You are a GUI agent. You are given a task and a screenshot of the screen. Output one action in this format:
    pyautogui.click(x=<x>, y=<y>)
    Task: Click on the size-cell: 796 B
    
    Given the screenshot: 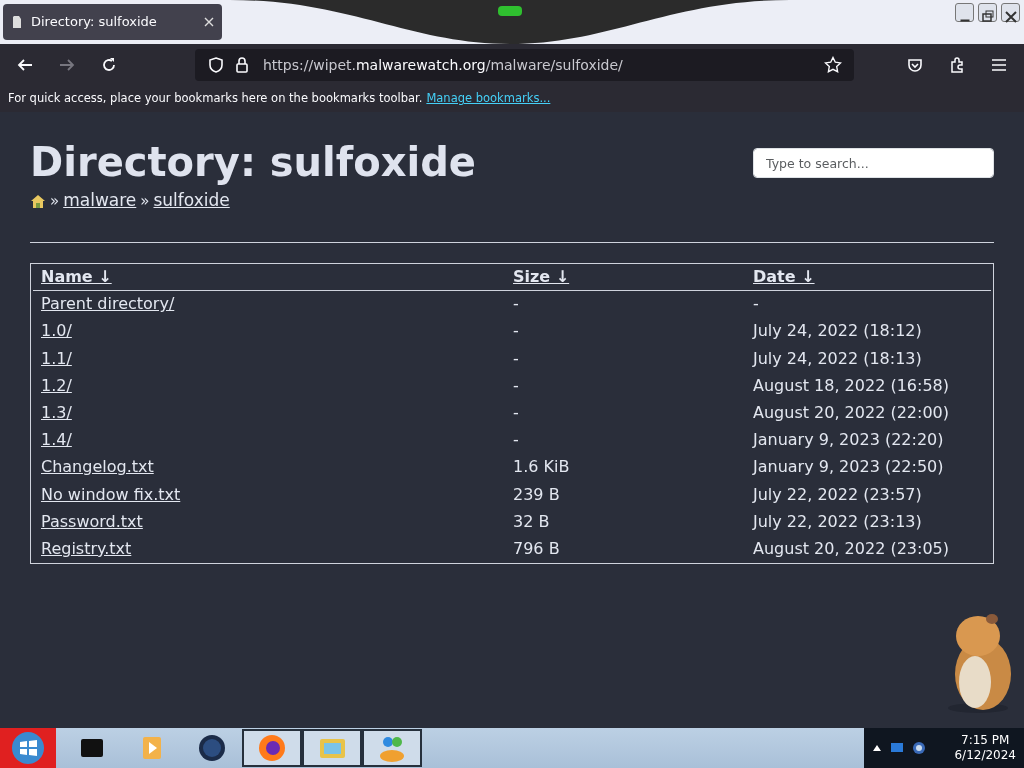 What is the action you would take?
    pyautogui.click(x=536, y=548)
    